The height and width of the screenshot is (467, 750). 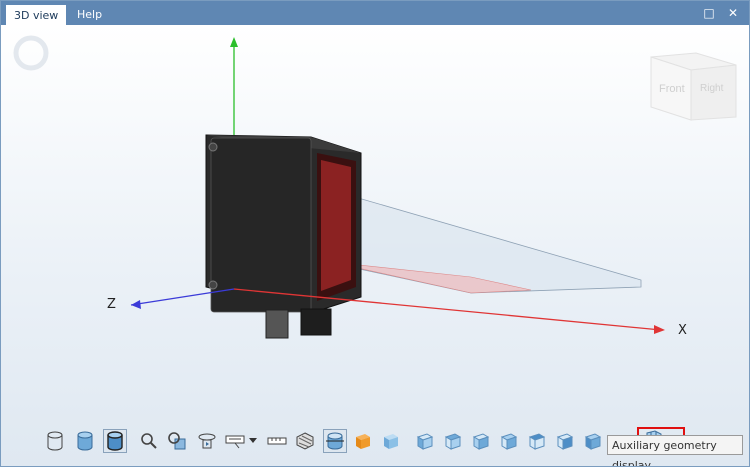 I want to click on dimension-icon, so click(x=235, y=441).